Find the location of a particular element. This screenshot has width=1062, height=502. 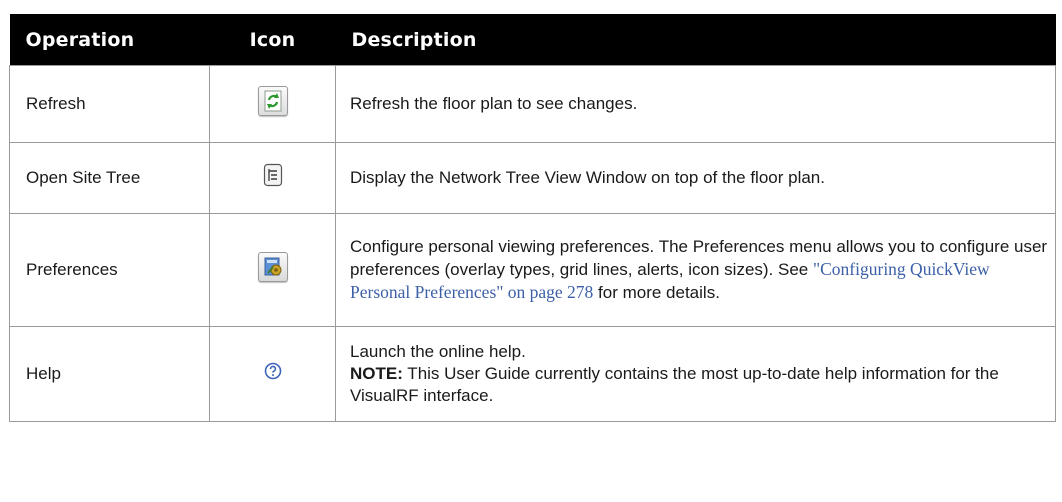

header-icon: Icon is located at coordinates (272, 40).